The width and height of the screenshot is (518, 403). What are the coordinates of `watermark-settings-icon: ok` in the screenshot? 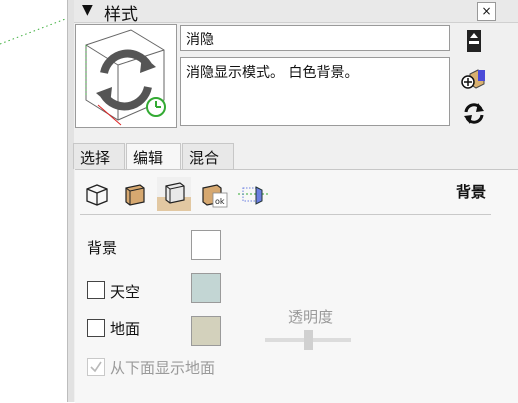 It's located at (214, 194).